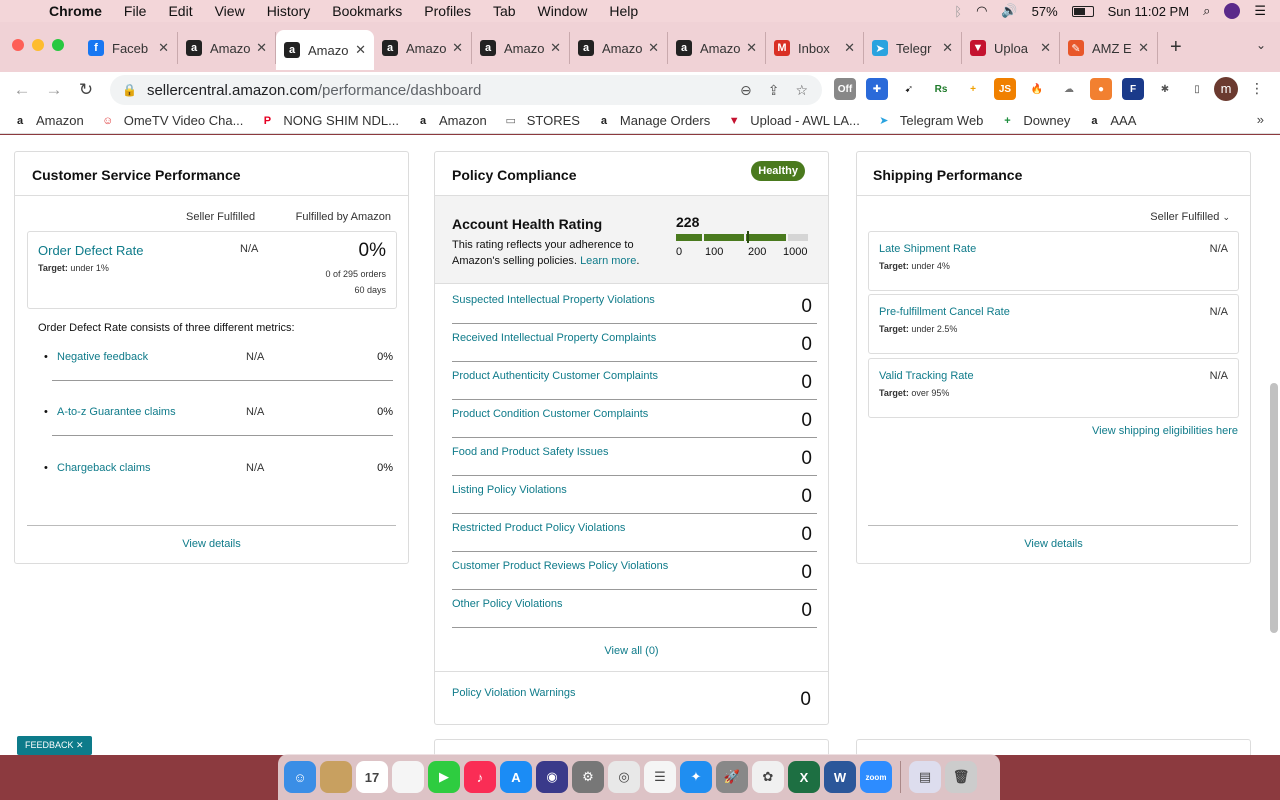 This screenshot has height=800, width=1280. I want to click on menu-history: History, so click(289, 11).